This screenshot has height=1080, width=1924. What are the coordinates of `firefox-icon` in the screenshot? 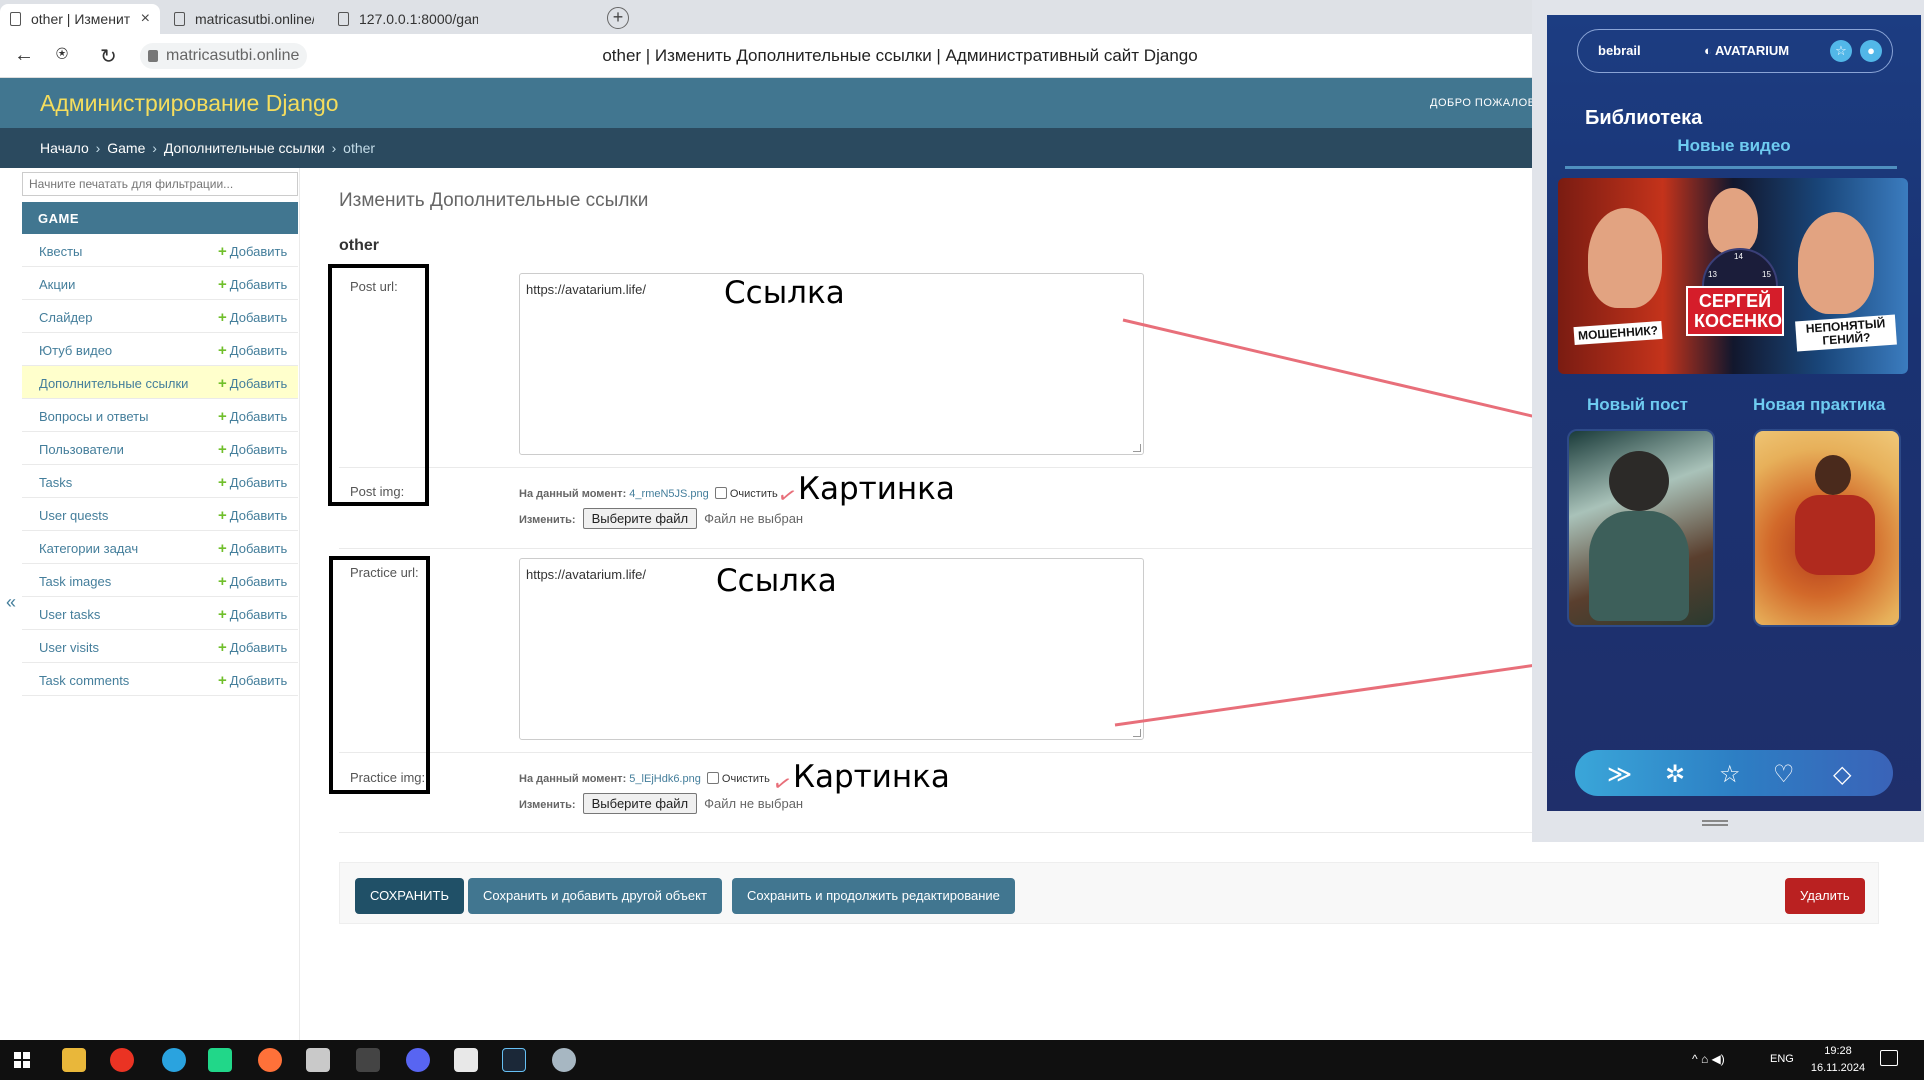 It's located at (270, 1060).